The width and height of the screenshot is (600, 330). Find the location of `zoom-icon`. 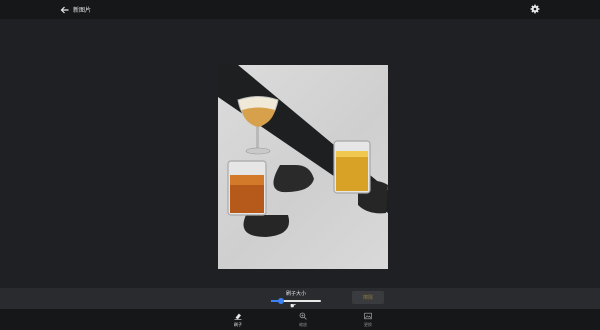

zoom-icon is located at coordinates (303, 316).